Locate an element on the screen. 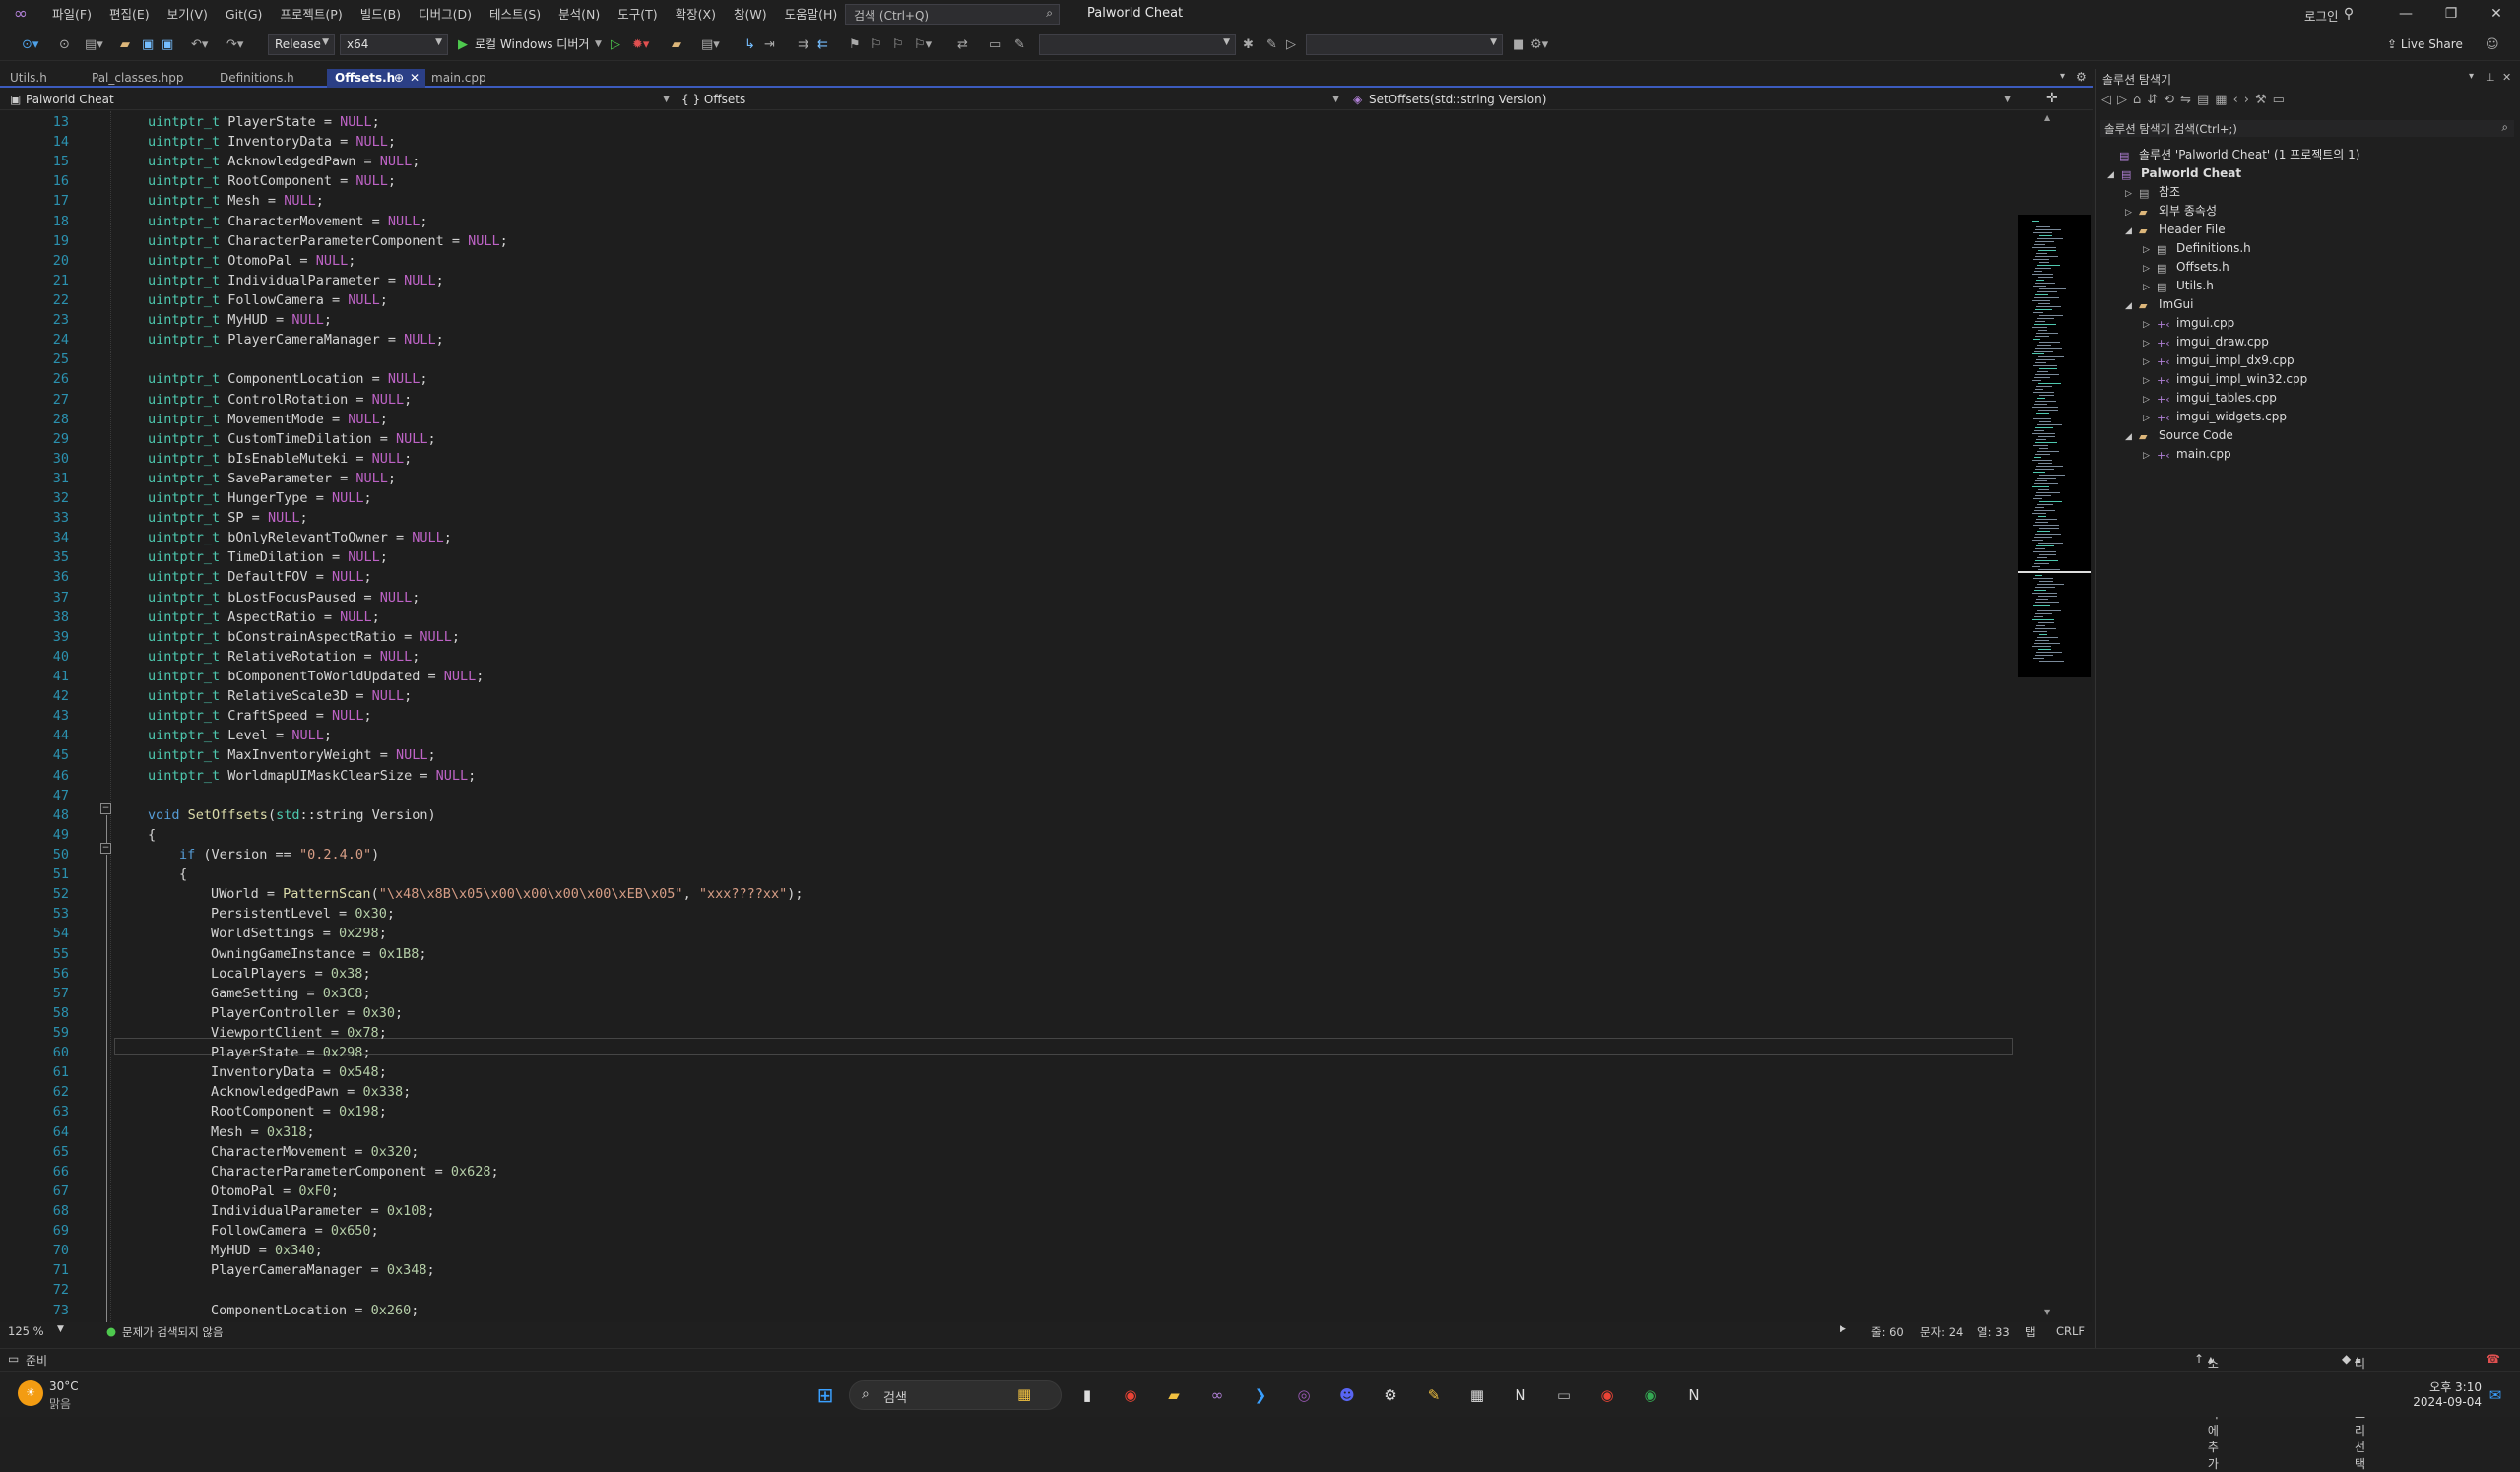  code-line: uintptr_t ComponentLocation = NULL; is located at coordinates (288, 379).